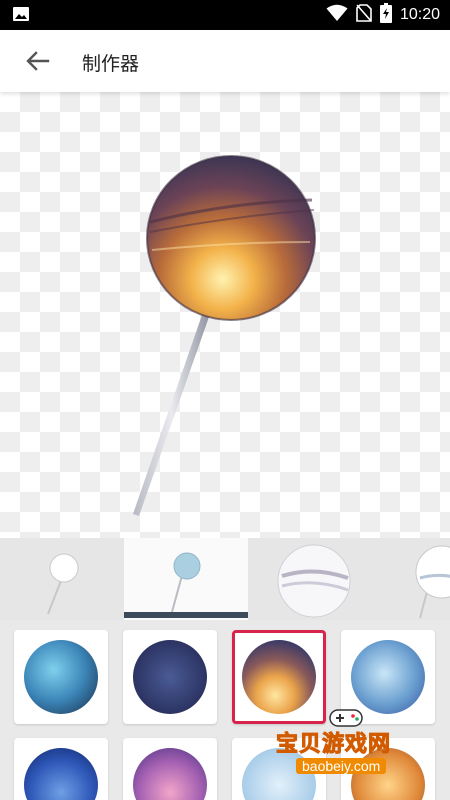 This screenshot has width=450, height=800. I want to click on template-strip, so click(225, 579).